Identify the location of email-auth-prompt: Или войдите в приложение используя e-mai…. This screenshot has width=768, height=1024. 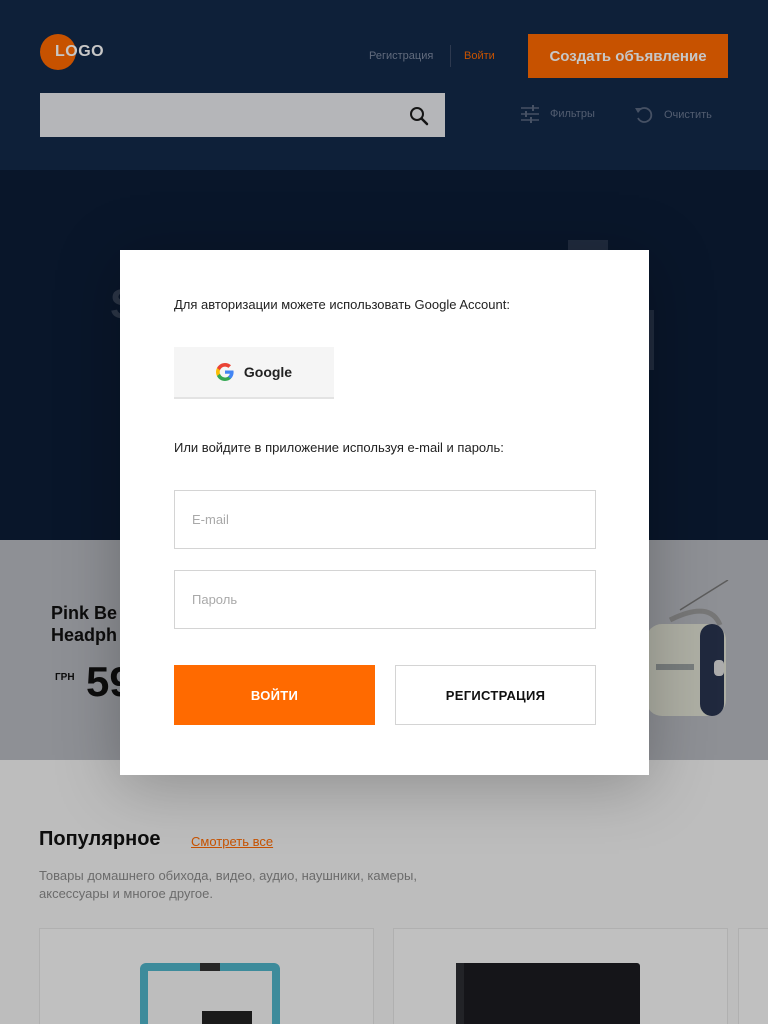
(339, 447).